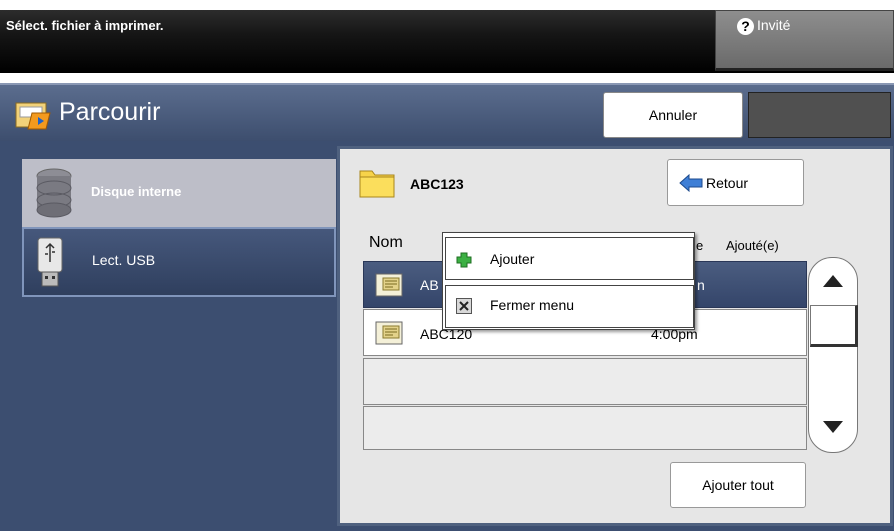  I want to click on back-button-label: Retour, so click(727, 183).